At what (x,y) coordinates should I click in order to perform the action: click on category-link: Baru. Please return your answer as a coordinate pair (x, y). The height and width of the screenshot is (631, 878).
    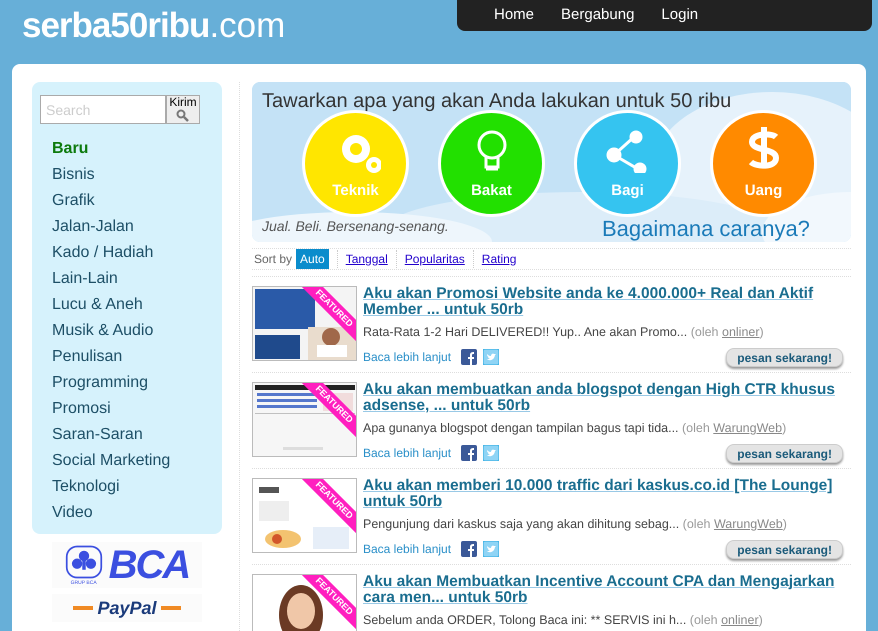
    Looking at the image, I should click on (133, 149).